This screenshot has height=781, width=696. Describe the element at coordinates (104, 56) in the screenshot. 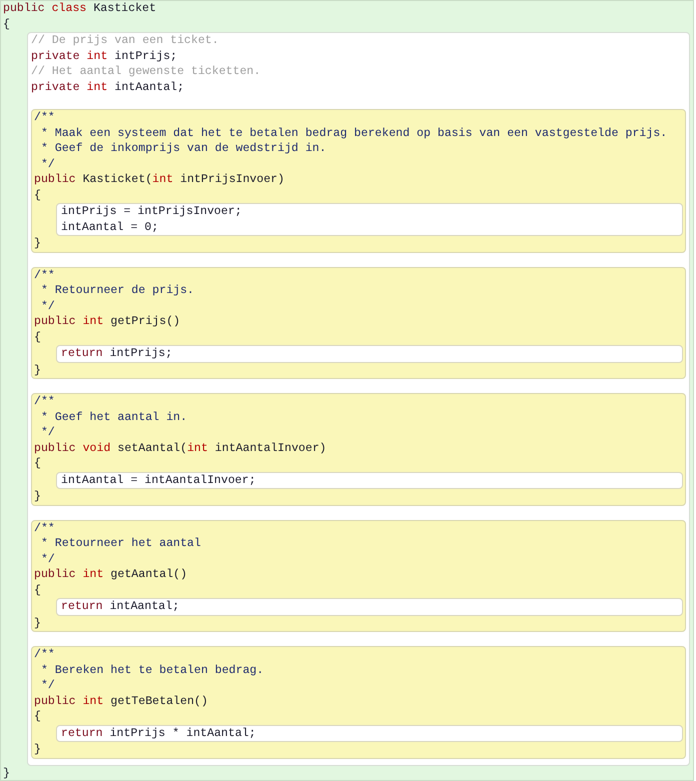

I see `code-line: private int intPrijs;` at that location.